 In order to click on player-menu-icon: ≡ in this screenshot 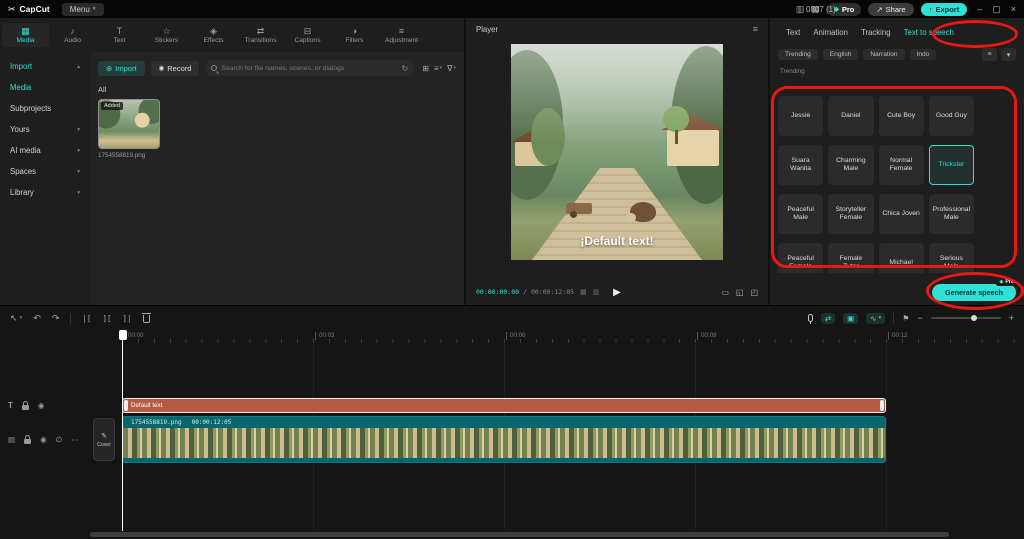, I will do `click(755, 29)`.